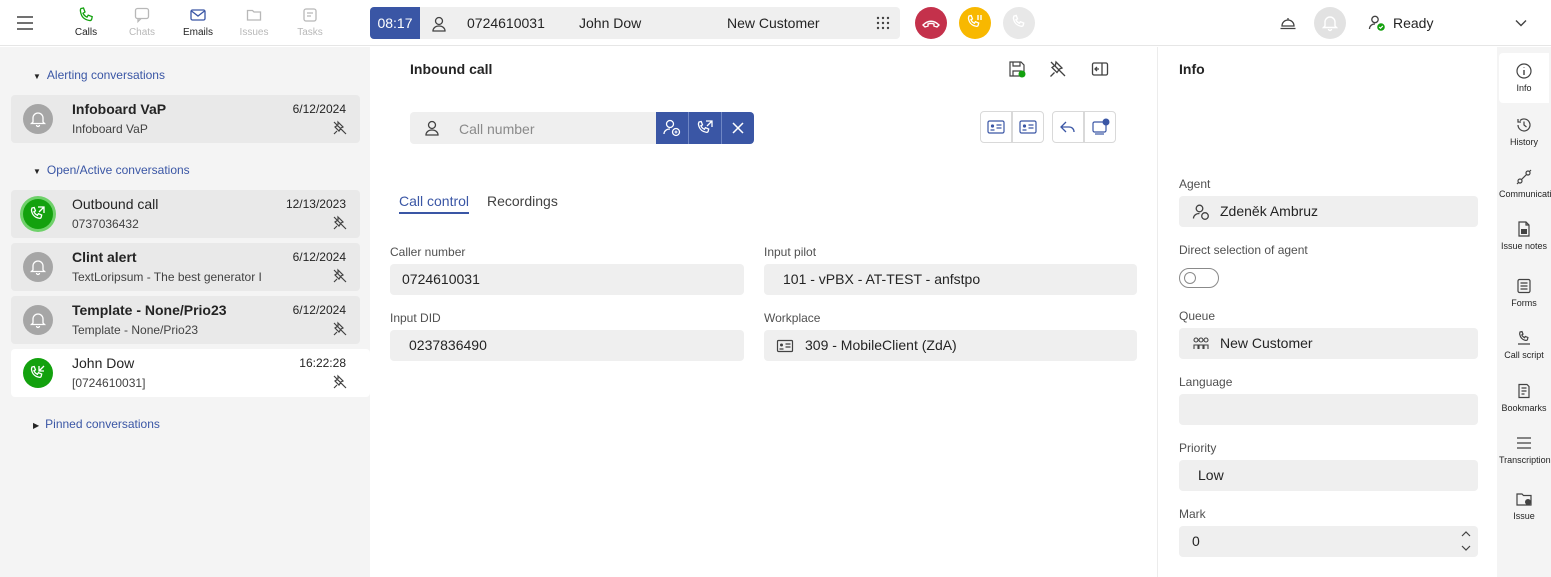 Image resolution: width=1551 pixels, height=577 pixels. Describe the element at coordinates (86, 14) in the screenshot. I see `phone-icon` at that location.